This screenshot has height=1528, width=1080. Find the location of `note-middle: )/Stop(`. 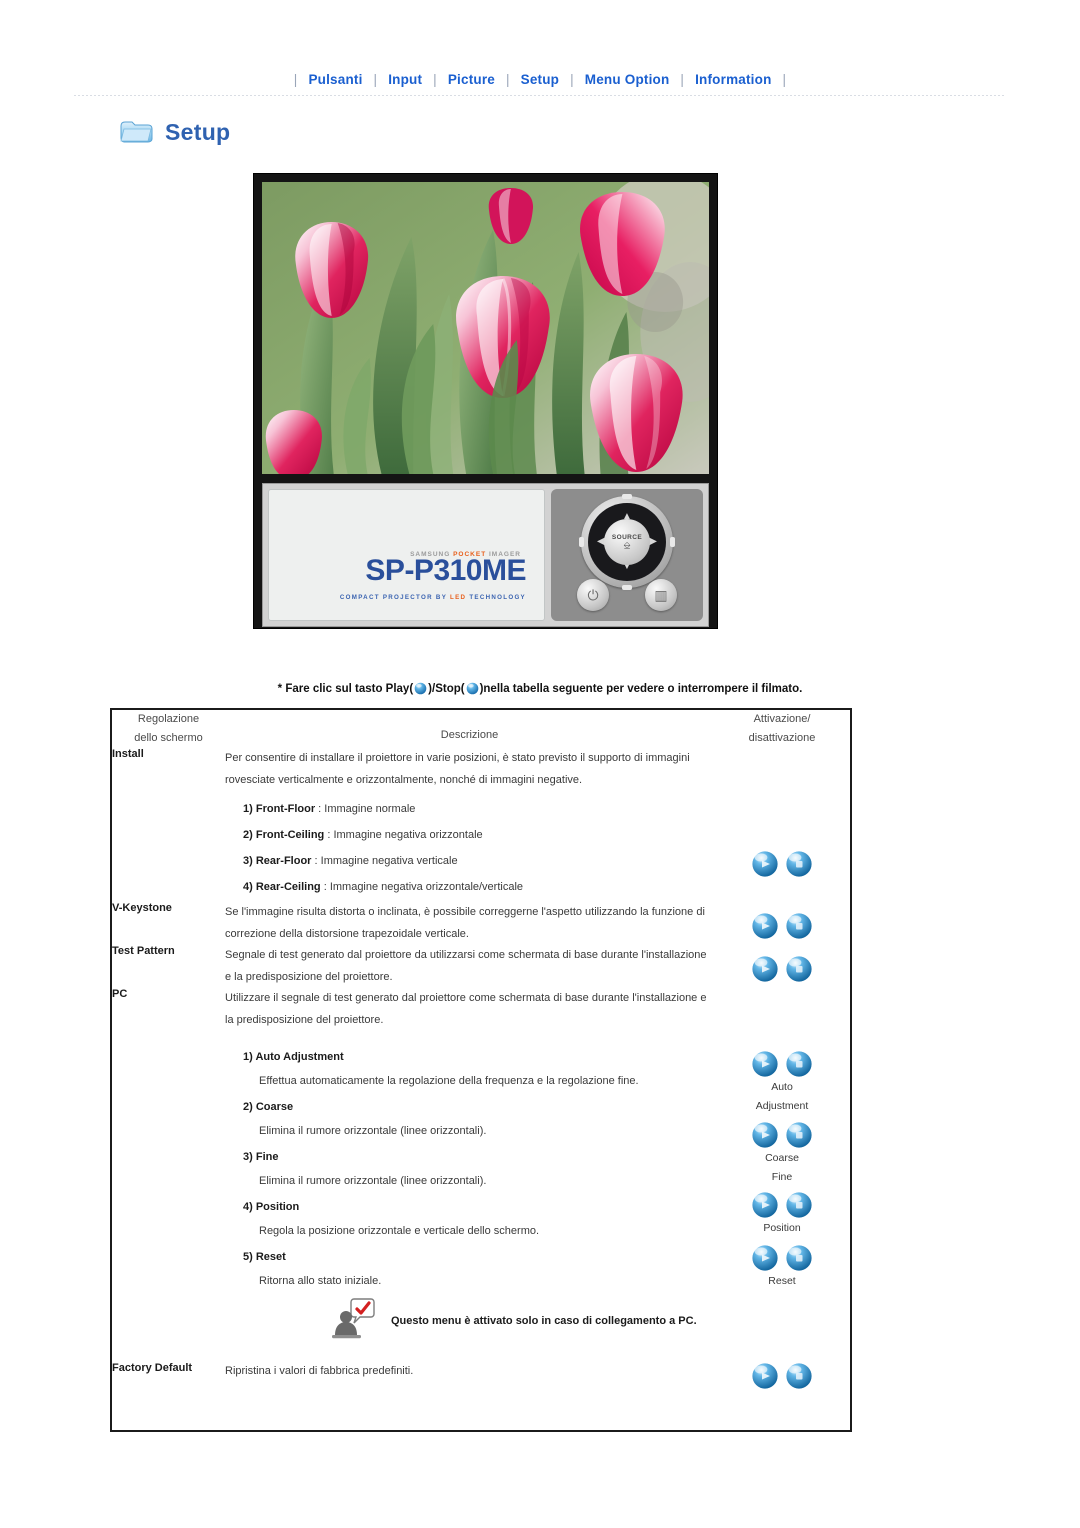

note-middle: )/Stop( is located at coordinates (446, 689).